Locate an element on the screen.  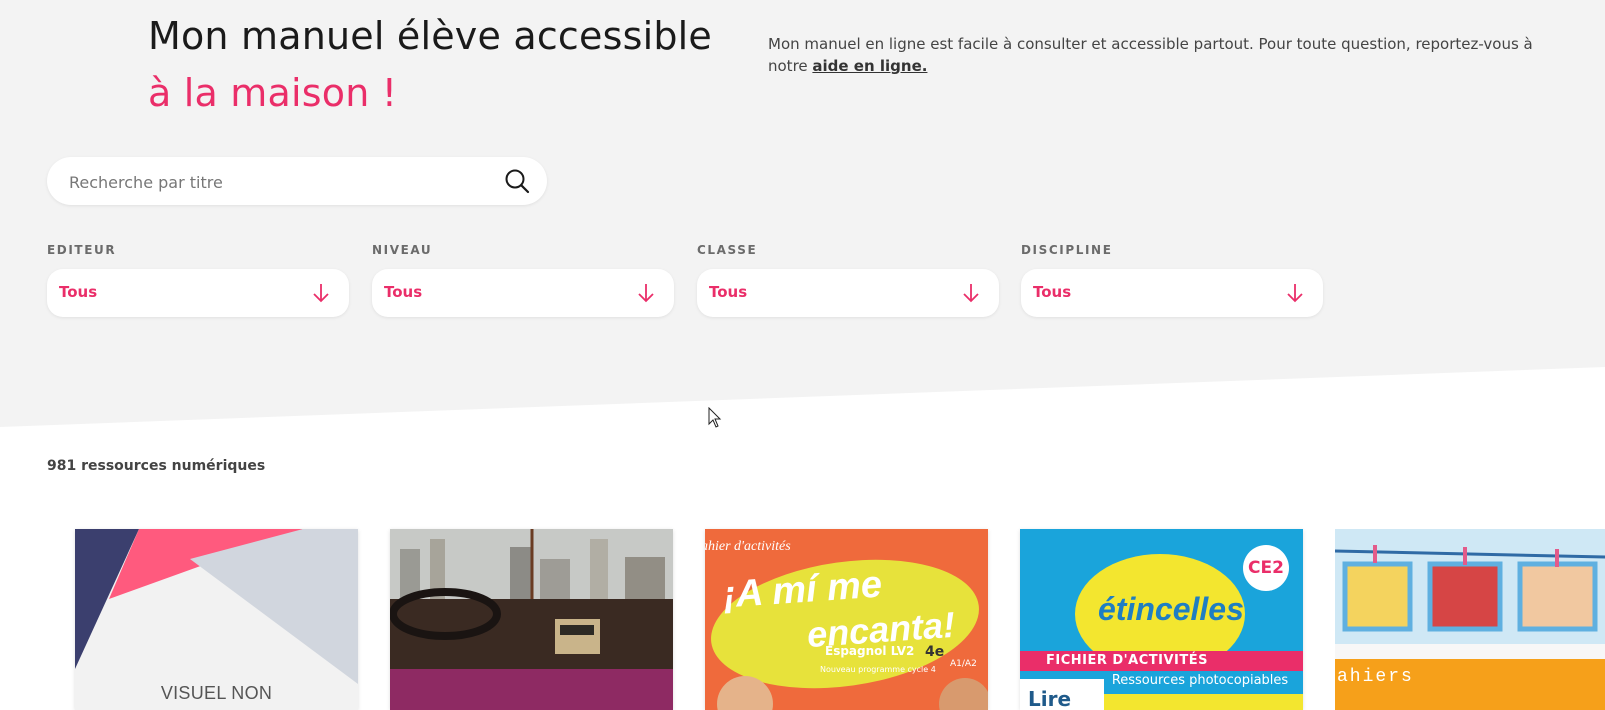
filter-niveau-select: Tous is located at coordinates (523, 293).